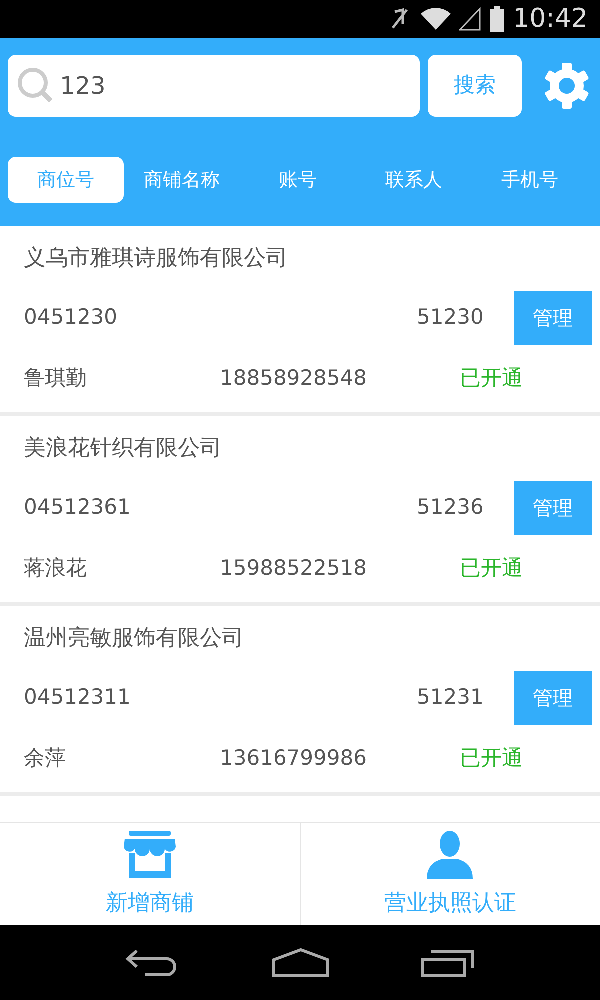 The width and height of the screenshot is (600, 1000). Describe the element at coordinates (294, 568) in the screenshot. I see `phone-number: 15988522518` at that location.